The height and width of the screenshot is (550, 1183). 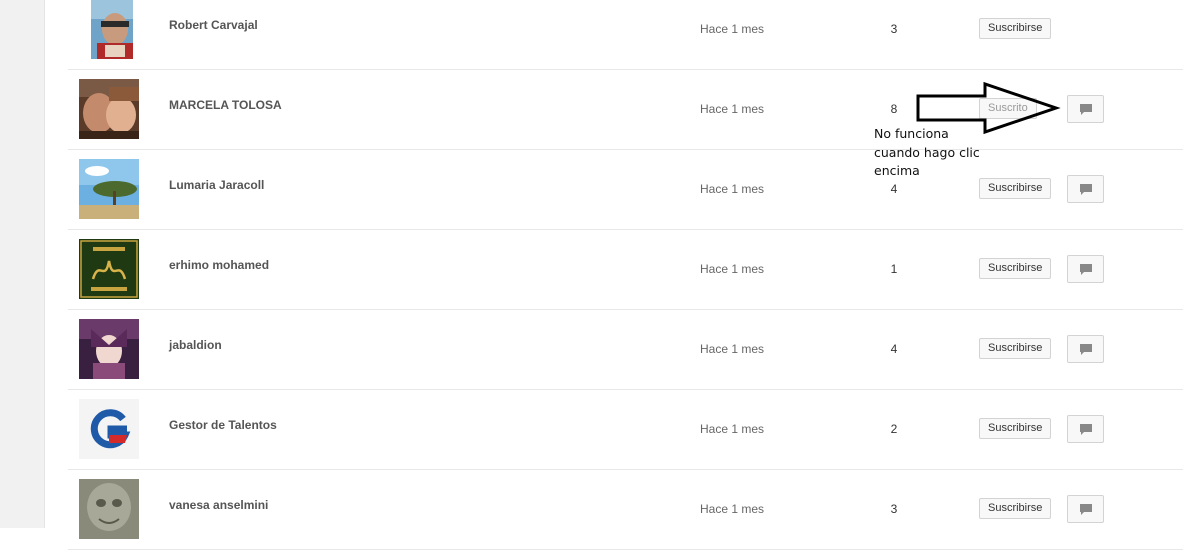 What do you see at coordinates (625, 109) in the screenshot?
I see `list-item: MARCELA TOLOSA Hace 1 mes 8 Suscrito` at bounding box center [625, 109].